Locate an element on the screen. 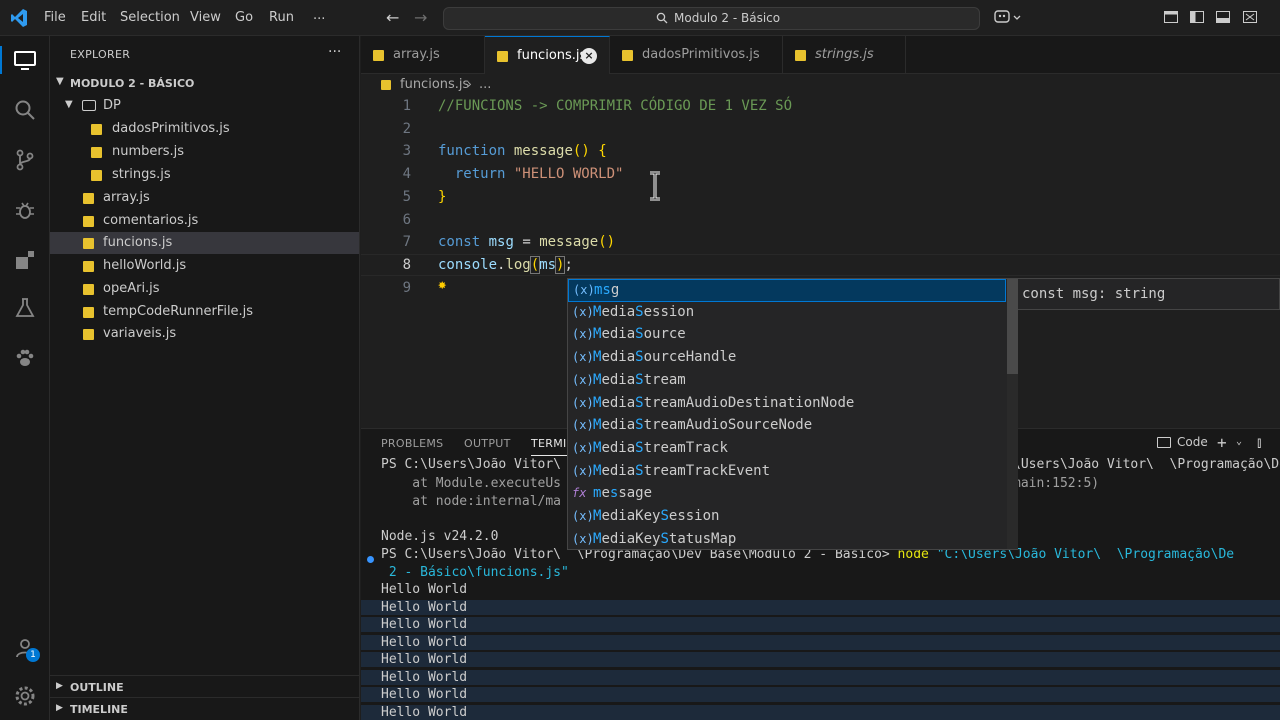 The height and width of the screenshot is (720, 1280). menu-edit: Edit is located at coordinates (93, 17).